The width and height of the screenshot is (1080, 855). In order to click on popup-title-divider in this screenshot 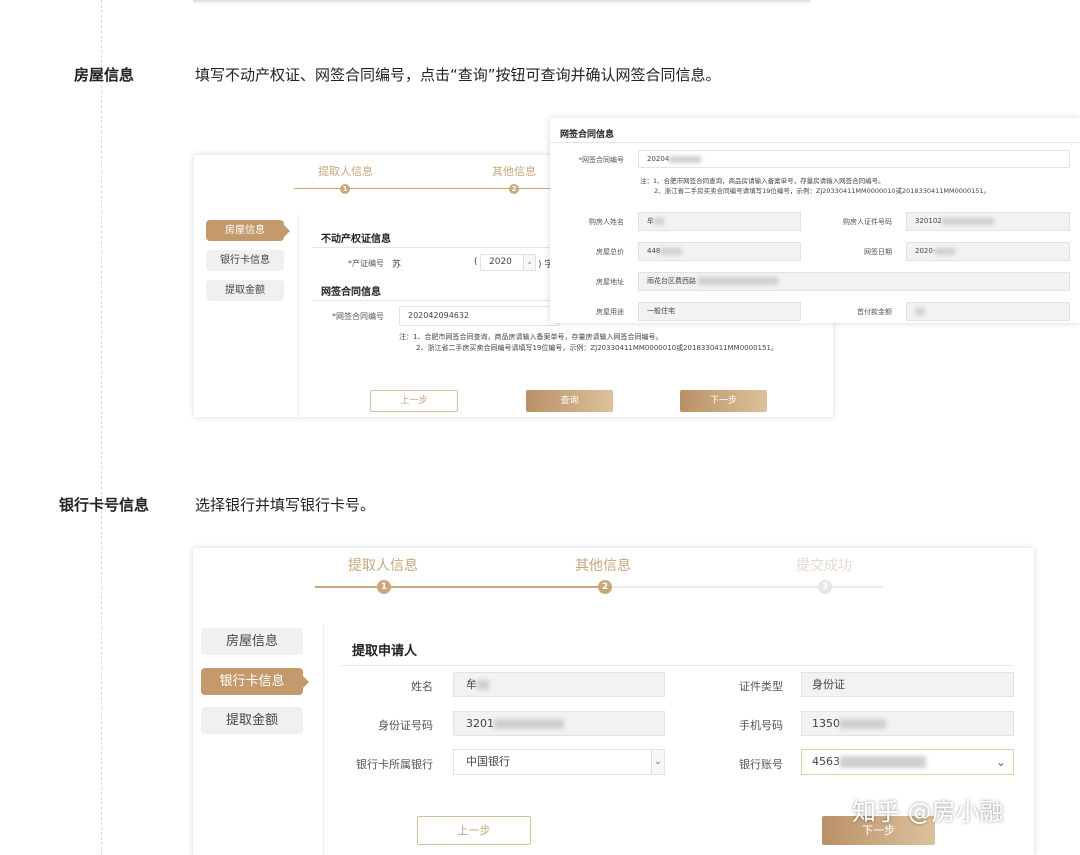, I will do `click(815, 142)`.